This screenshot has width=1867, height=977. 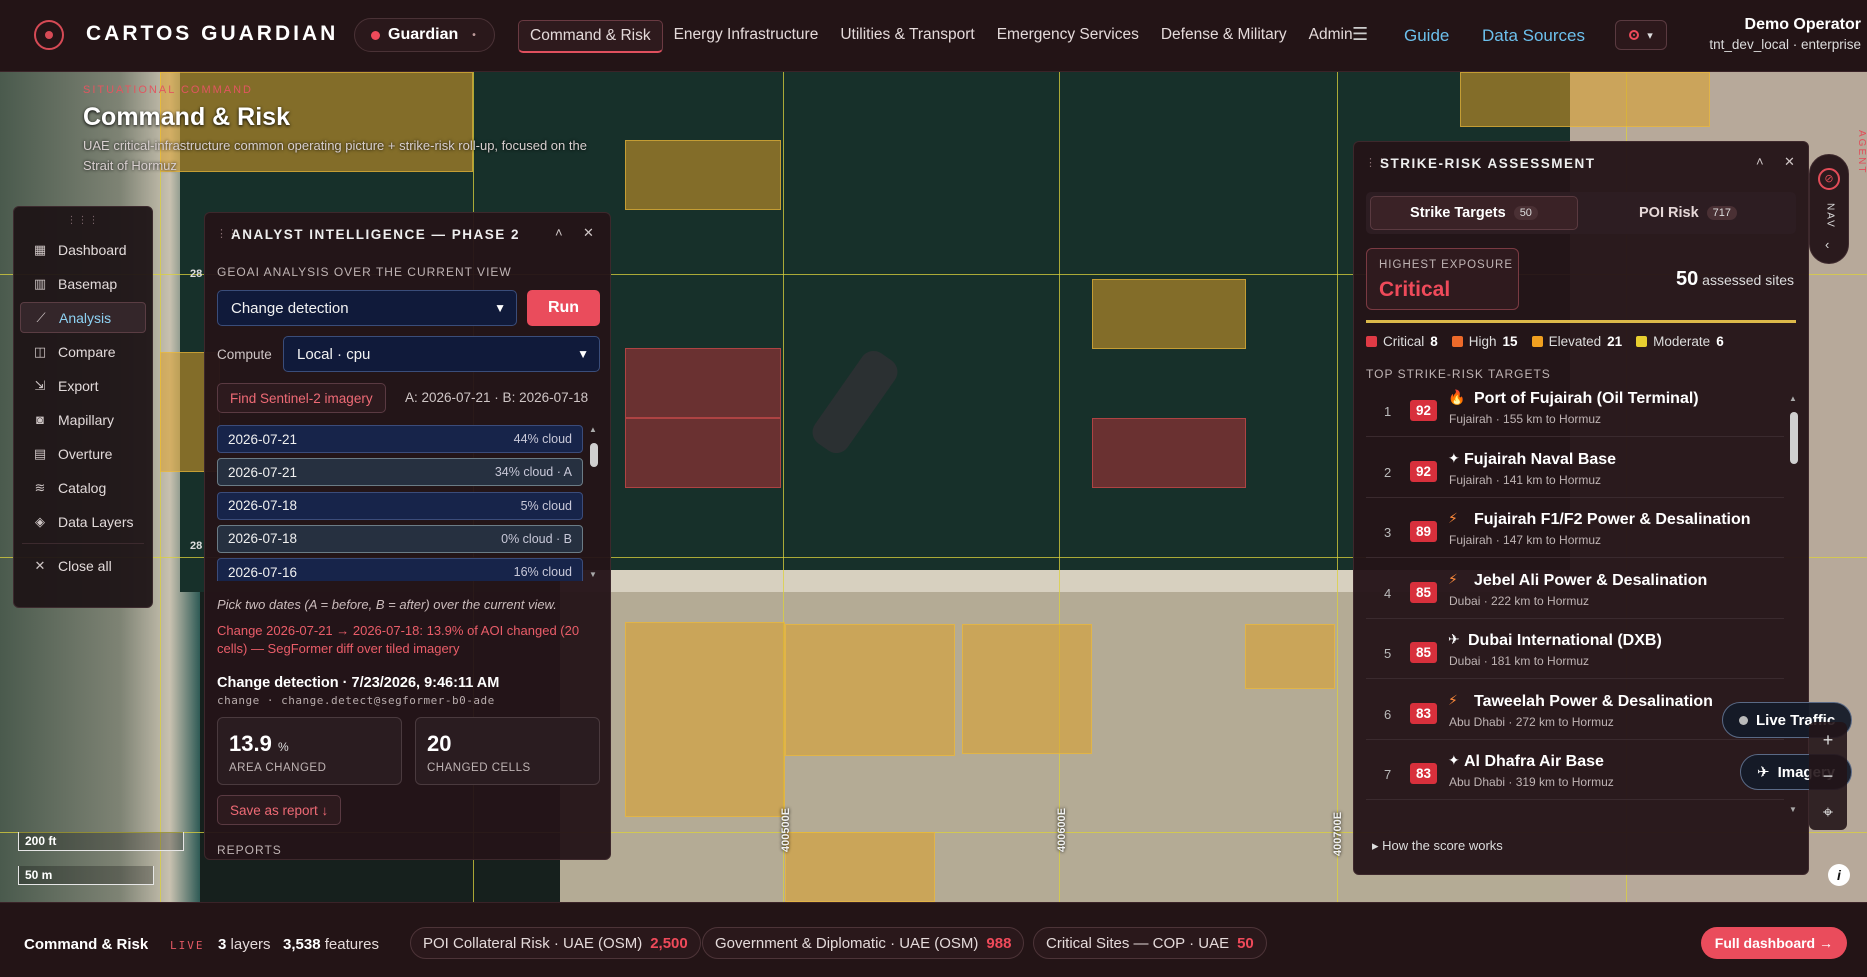 I want to click on zoom-in-icon: +, so click(x=1828, y=740).